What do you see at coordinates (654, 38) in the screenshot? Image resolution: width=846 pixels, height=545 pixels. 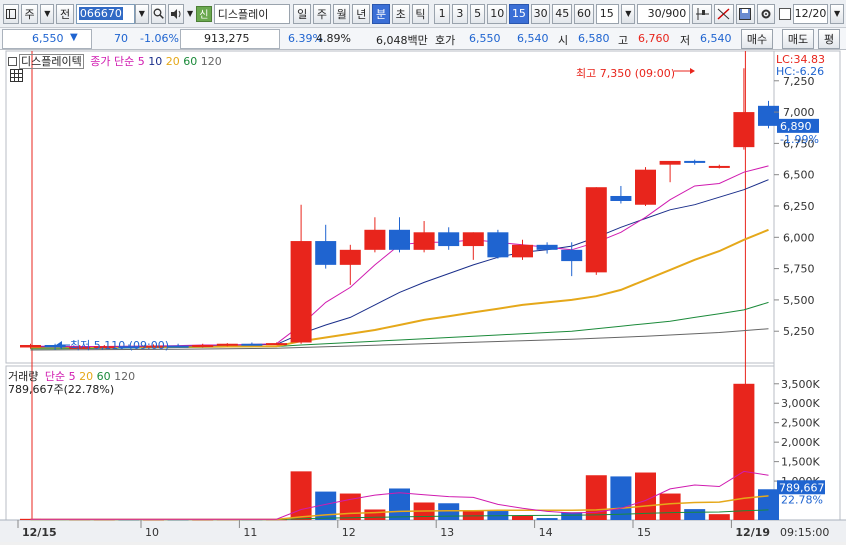 I see `high-price: 6,760` at bounding box center [654, 38].